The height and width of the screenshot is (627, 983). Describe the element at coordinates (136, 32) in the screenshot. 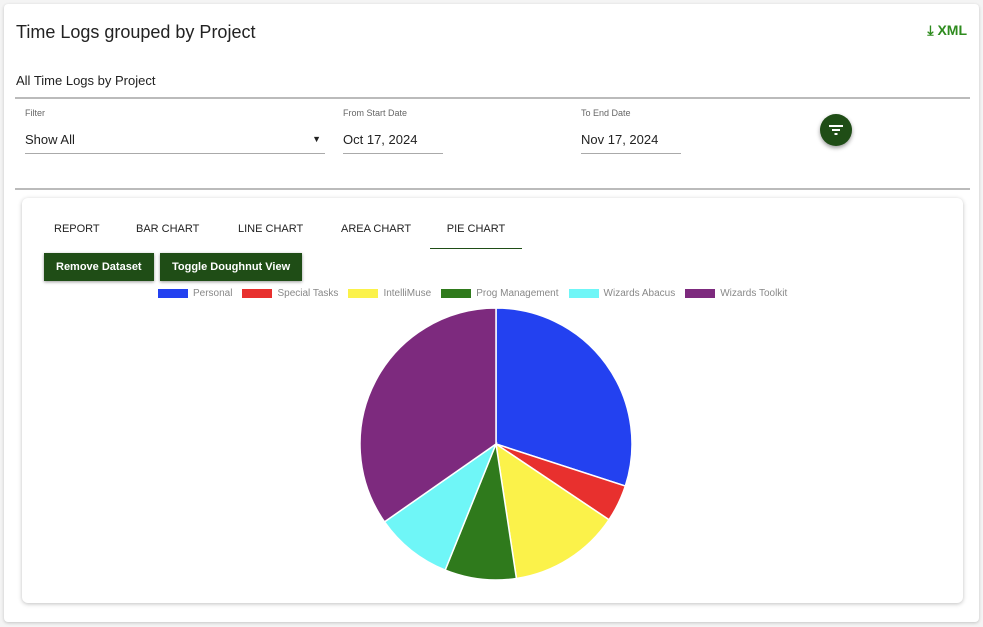

I see `page-title: Time Logs grouped by Project` at that location.